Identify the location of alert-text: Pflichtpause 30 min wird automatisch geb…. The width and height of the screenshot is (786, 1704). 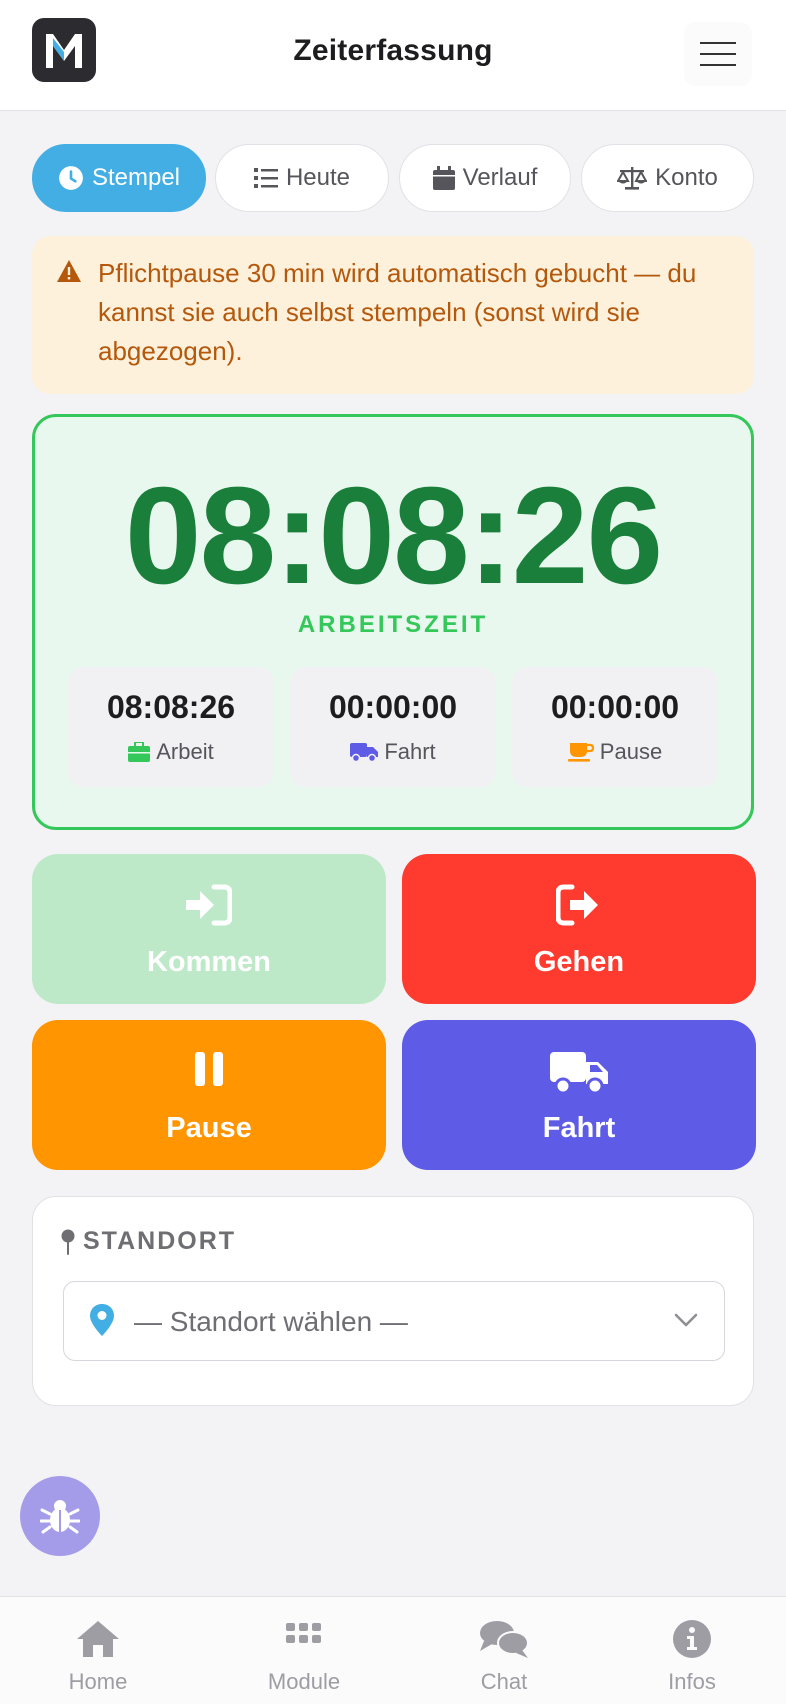
(397, 312).